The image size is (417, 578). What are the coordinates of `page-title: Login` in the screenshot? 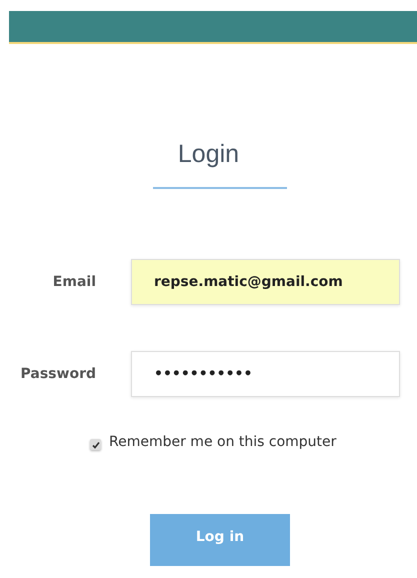 It's located at (209, 154).